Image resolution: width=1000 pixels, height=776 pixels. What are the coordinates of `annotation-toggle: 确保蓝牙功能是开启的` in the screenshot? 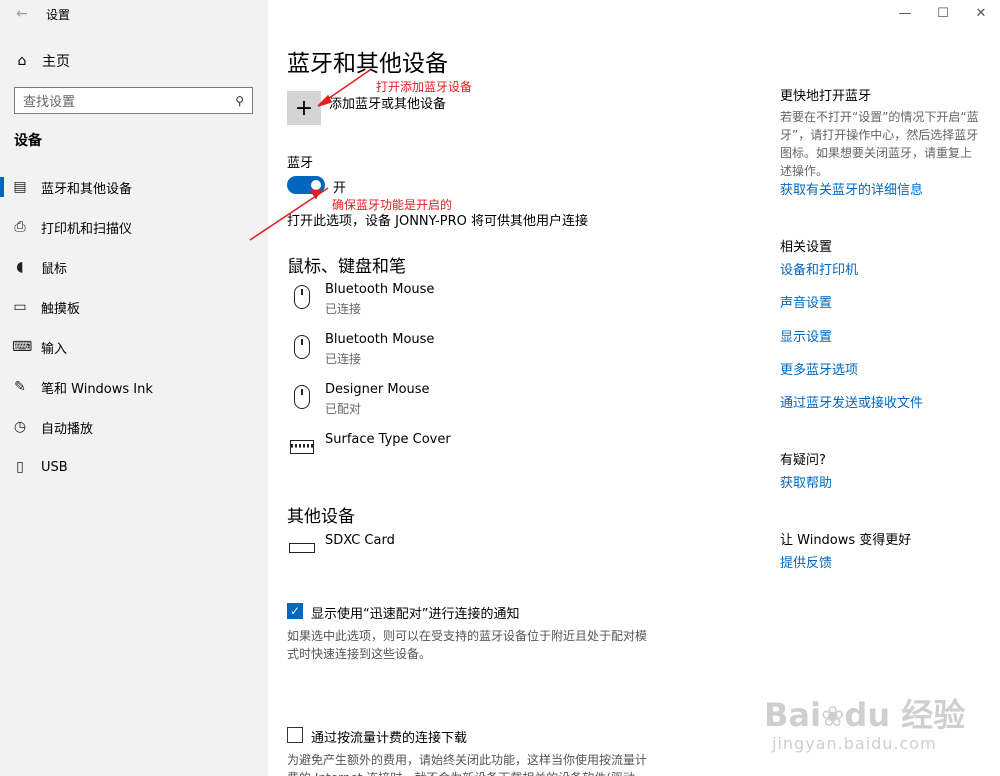 It's located at (392, 205).